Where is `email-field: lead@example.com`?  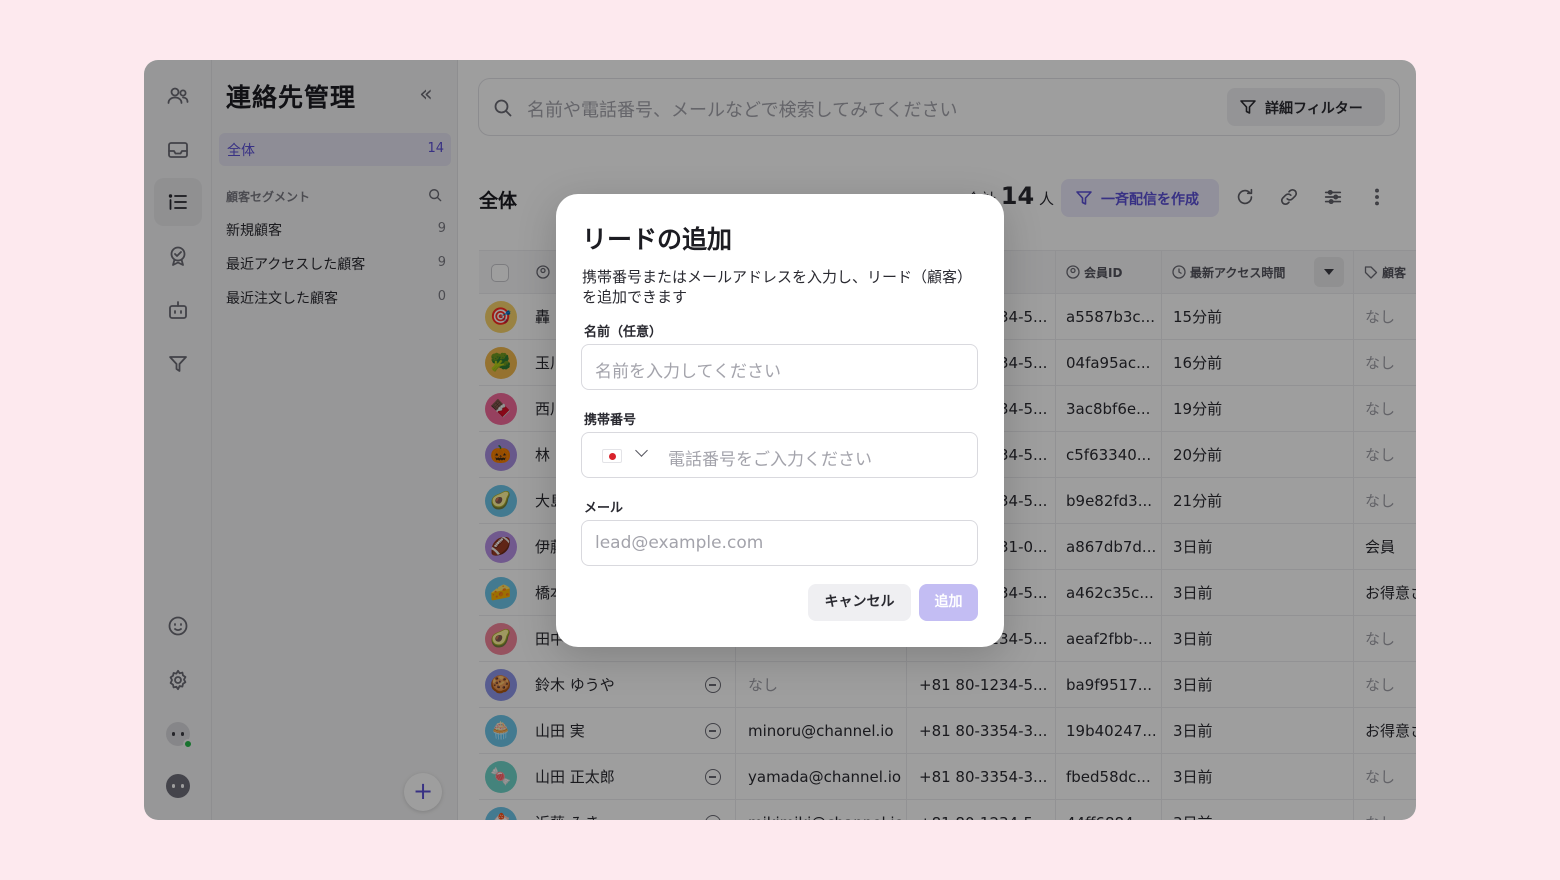
email-field: lead@example.com is located at coordinates (779, 543).